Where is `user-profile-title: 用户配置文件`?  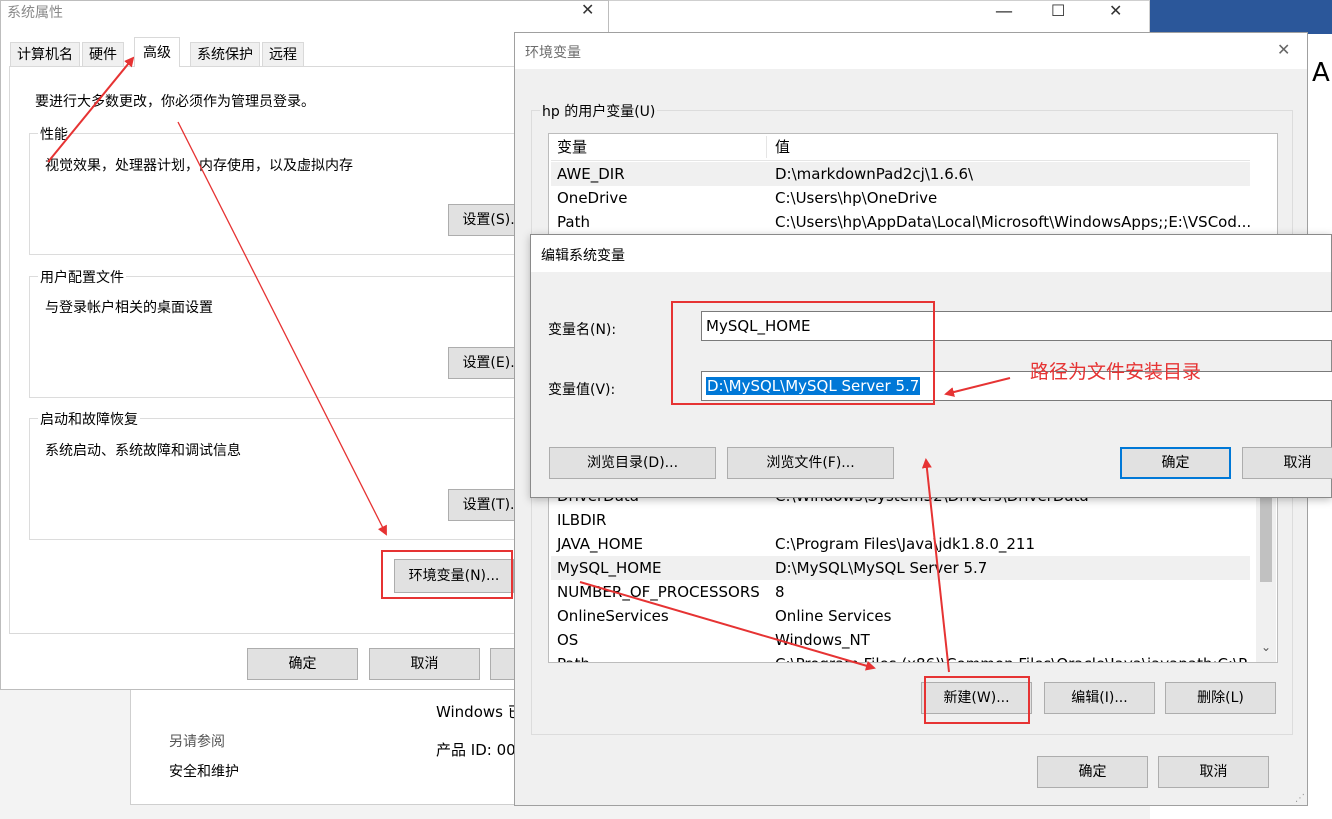
user-profile-title: 用户配置文件 is located at coordinates (82, 277).